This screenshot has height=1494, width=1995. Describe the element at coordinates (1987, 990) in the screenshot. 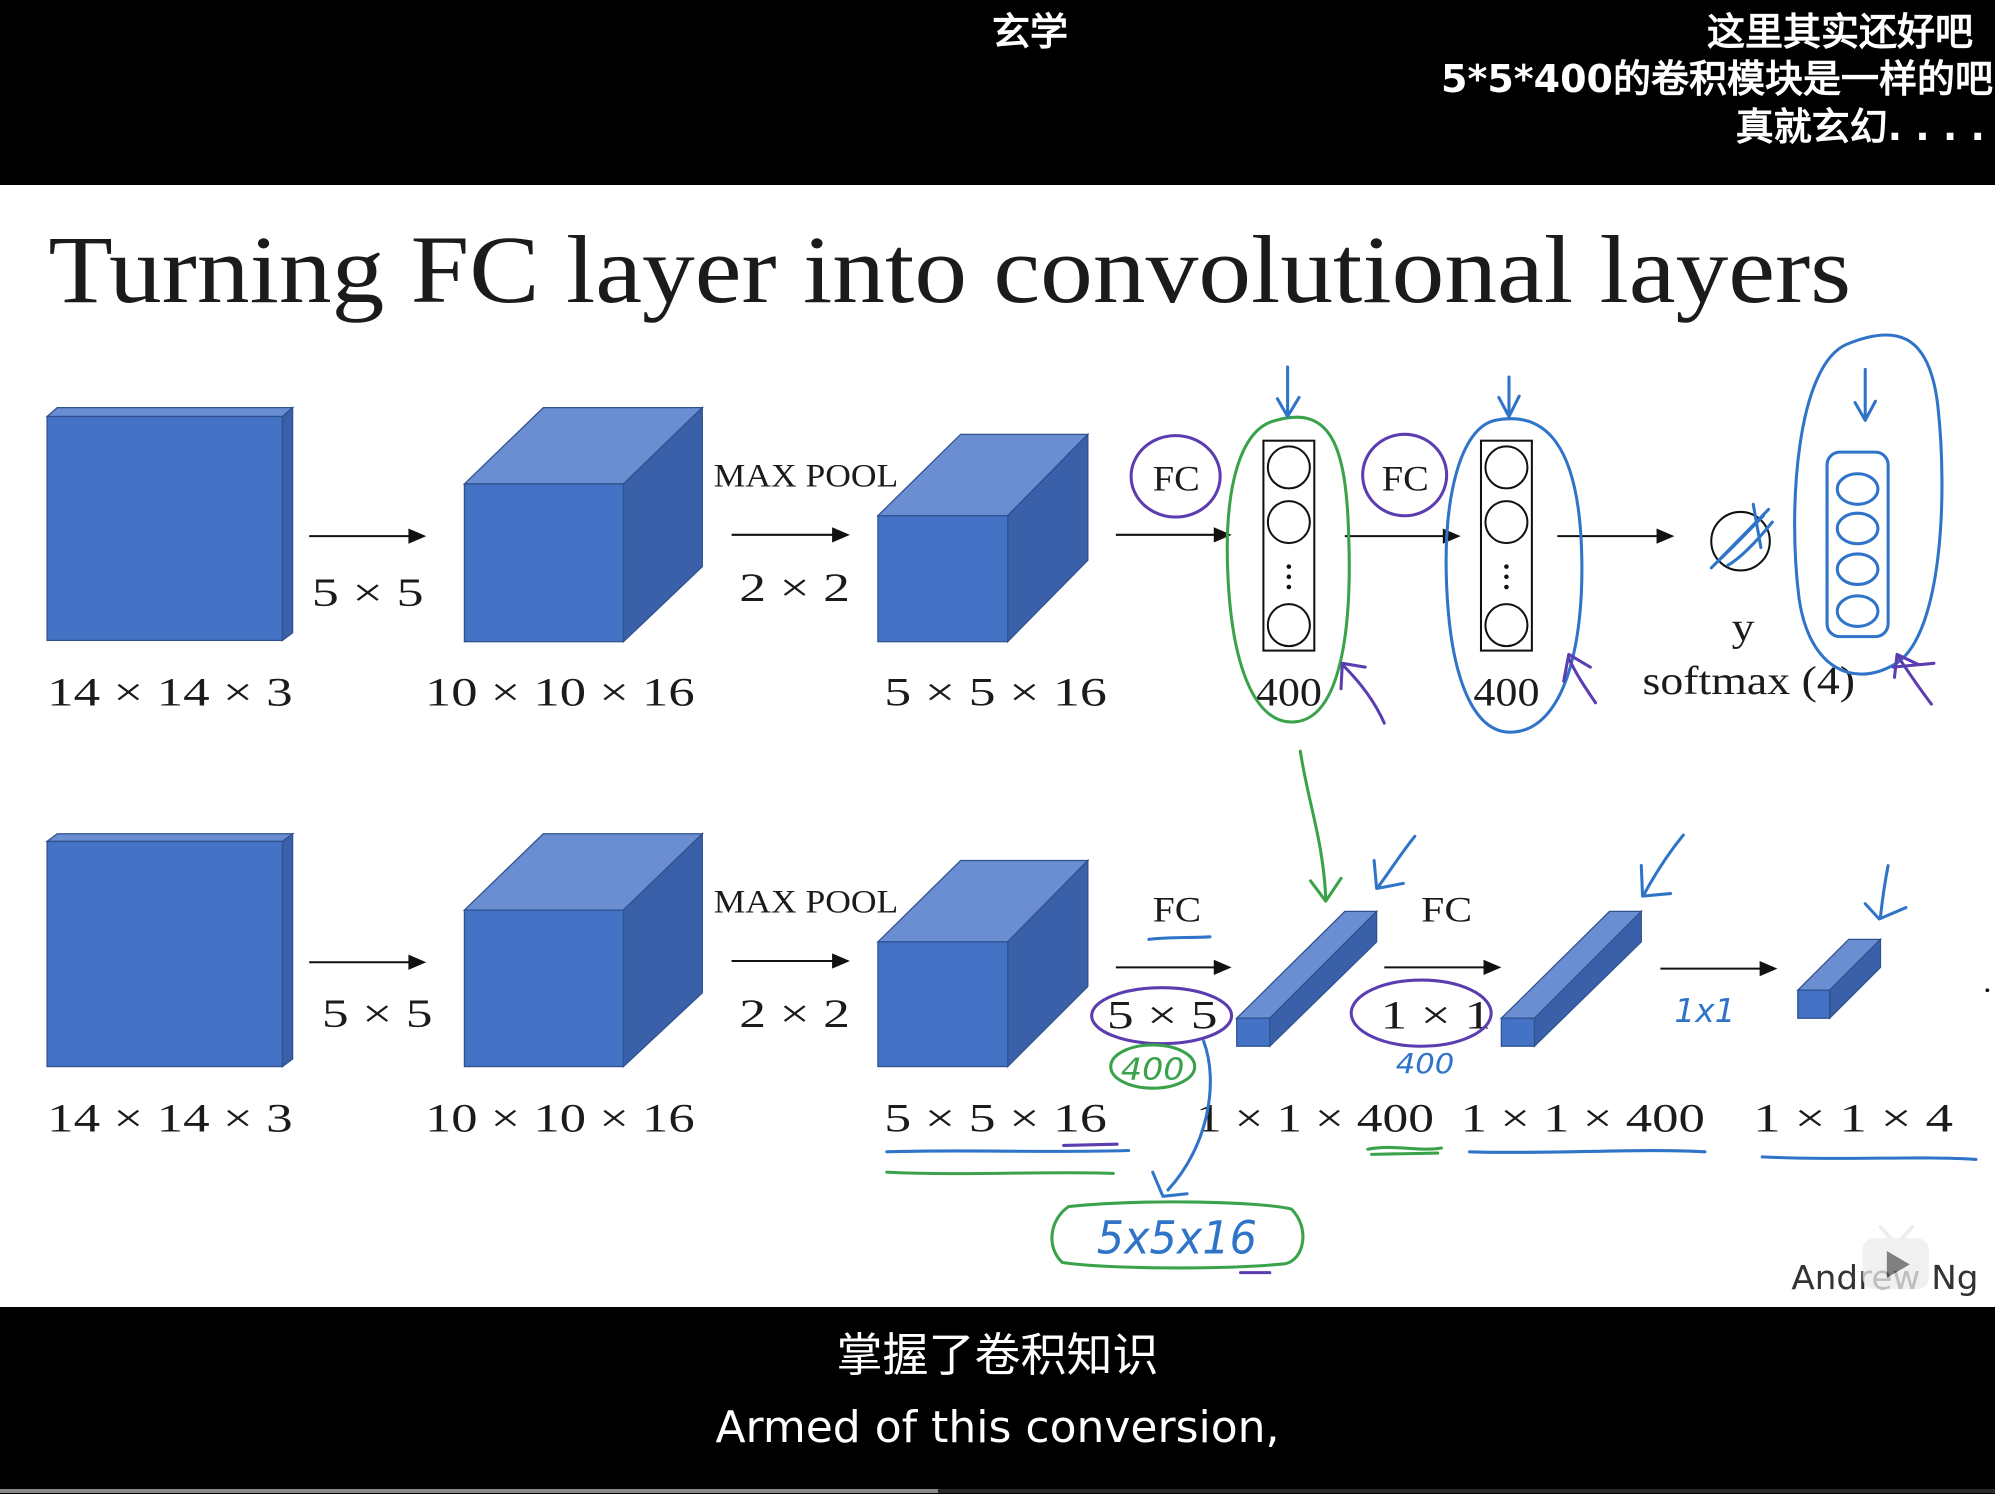

I see `stray-dot` at that location.